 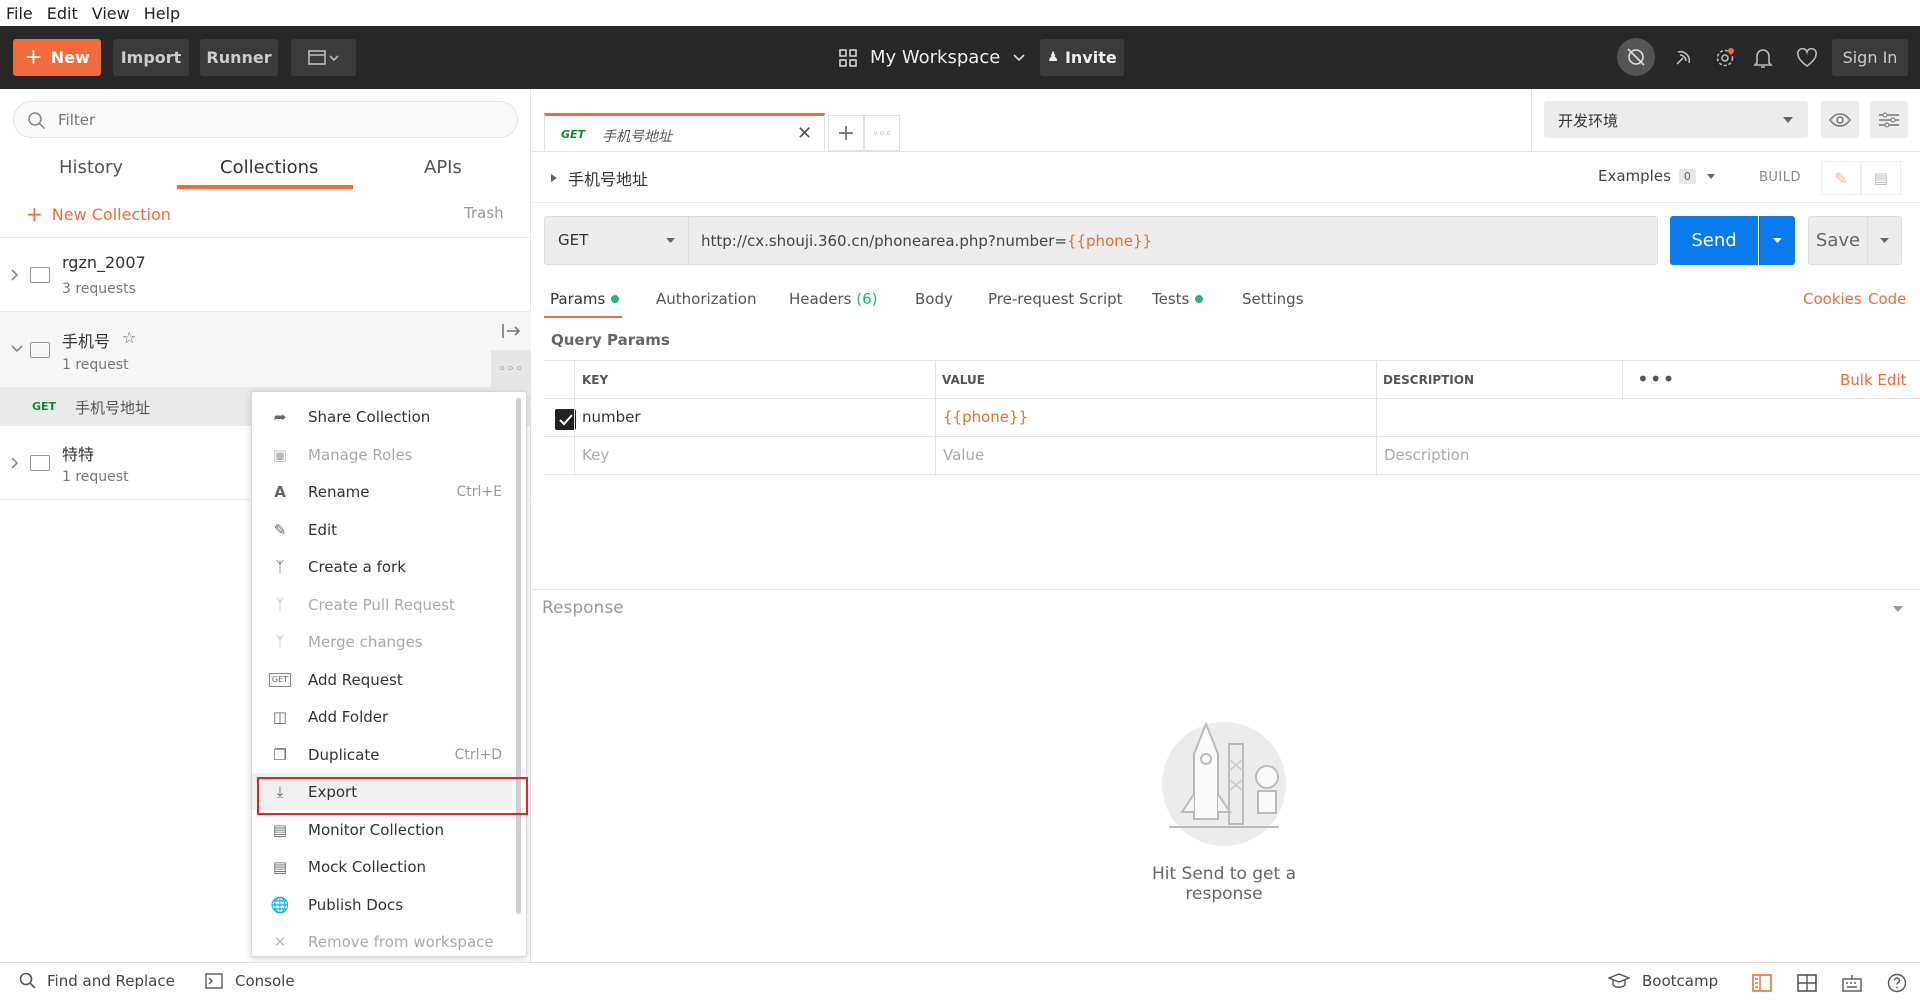 I want to click on param-key: number, so click(x=611, y=417).